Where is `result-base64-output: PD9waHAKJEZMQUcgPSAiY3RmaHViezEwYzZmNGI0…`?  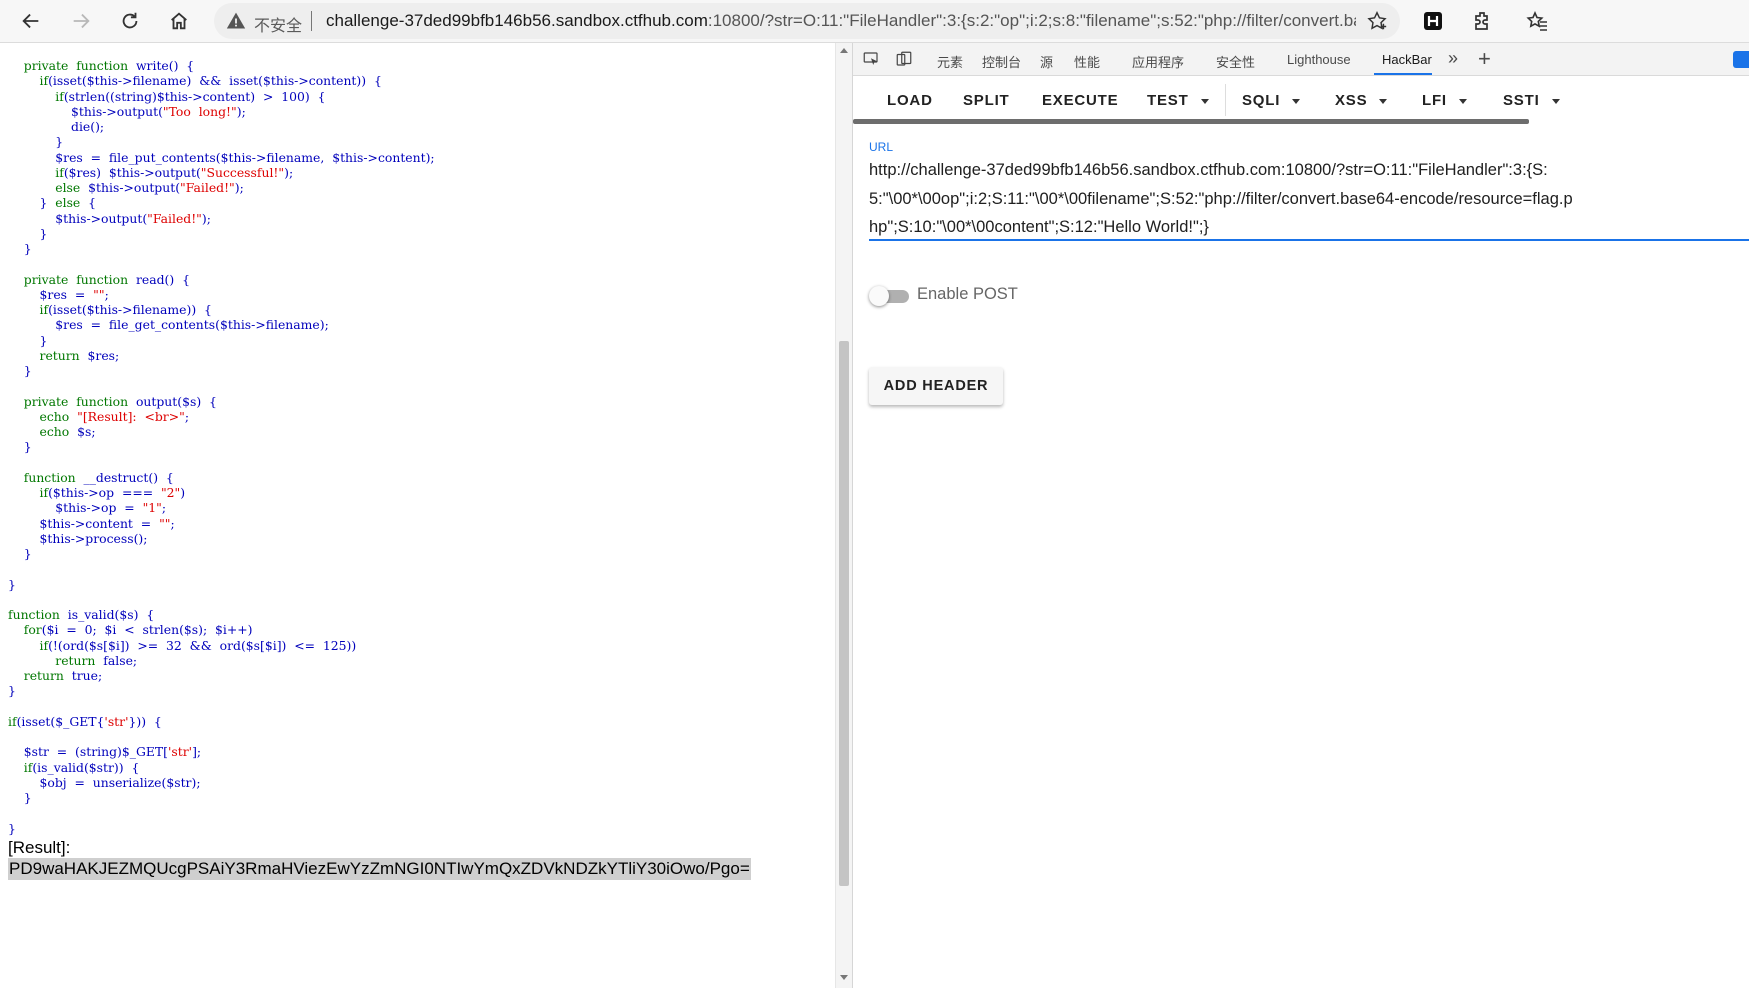 result-base64-output: PD9waHAKJEZMQUcgPSAiY3RmaHViezEwYzZmNGI0… is located at coordinates (379, 869).